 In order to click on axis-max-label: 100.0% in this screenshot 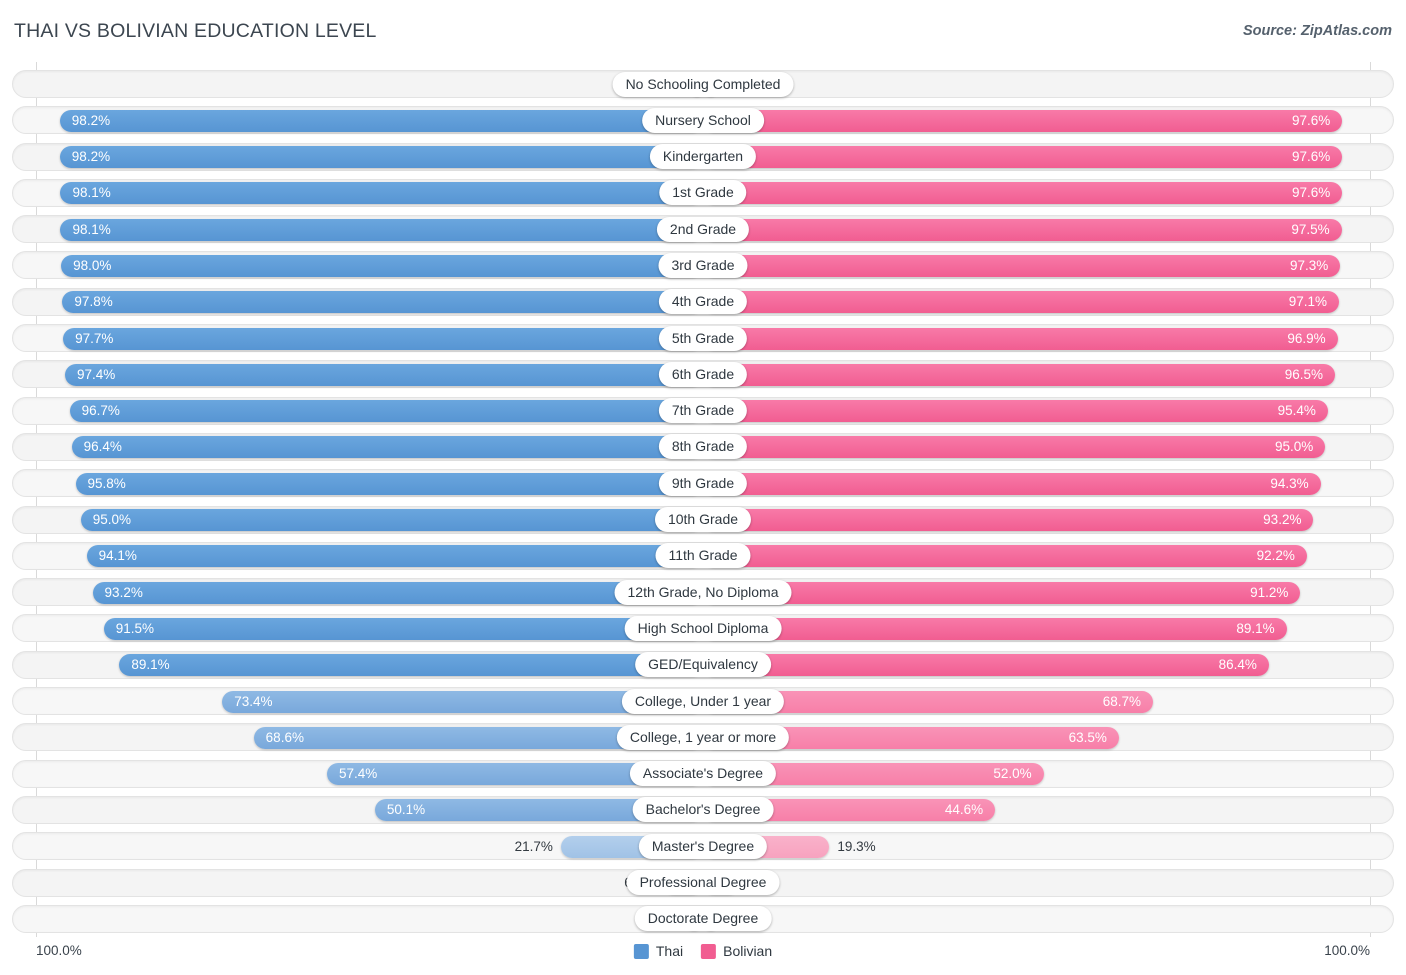, I will do `click(1347, 950)`.